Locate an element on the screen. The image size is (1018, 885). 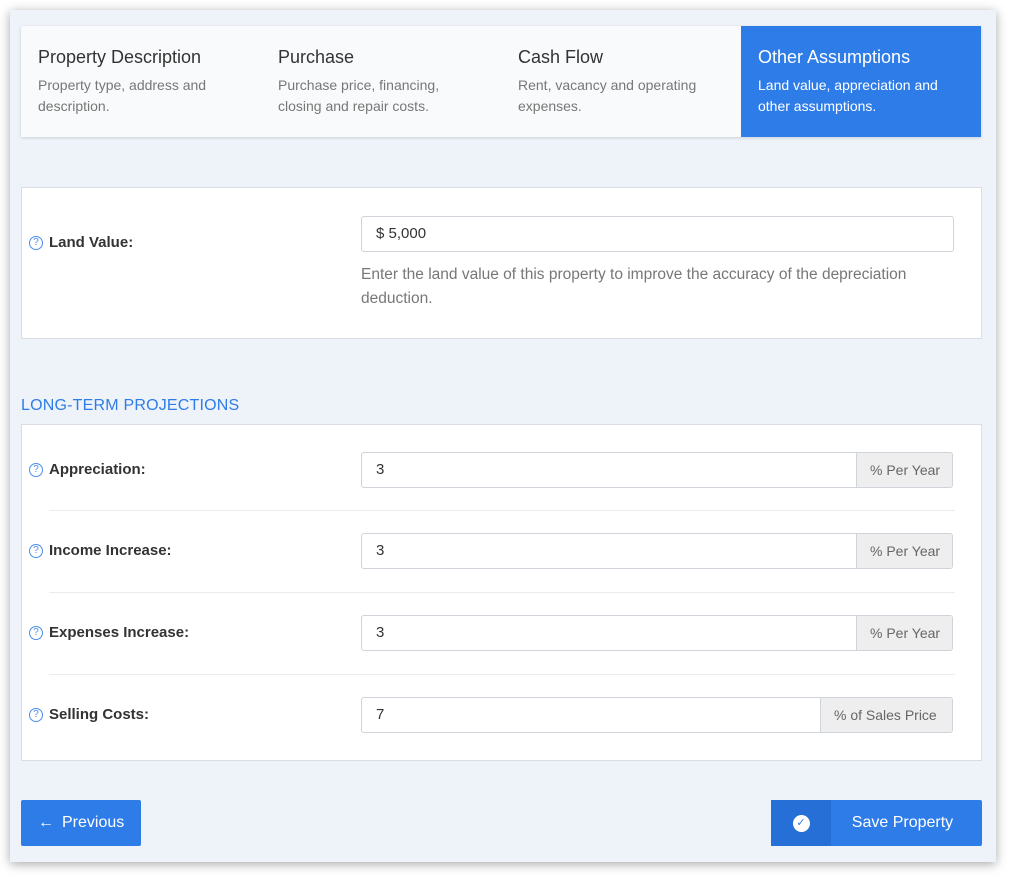
check-icon-wrap: ✓ is located at coordinates (801, 823).